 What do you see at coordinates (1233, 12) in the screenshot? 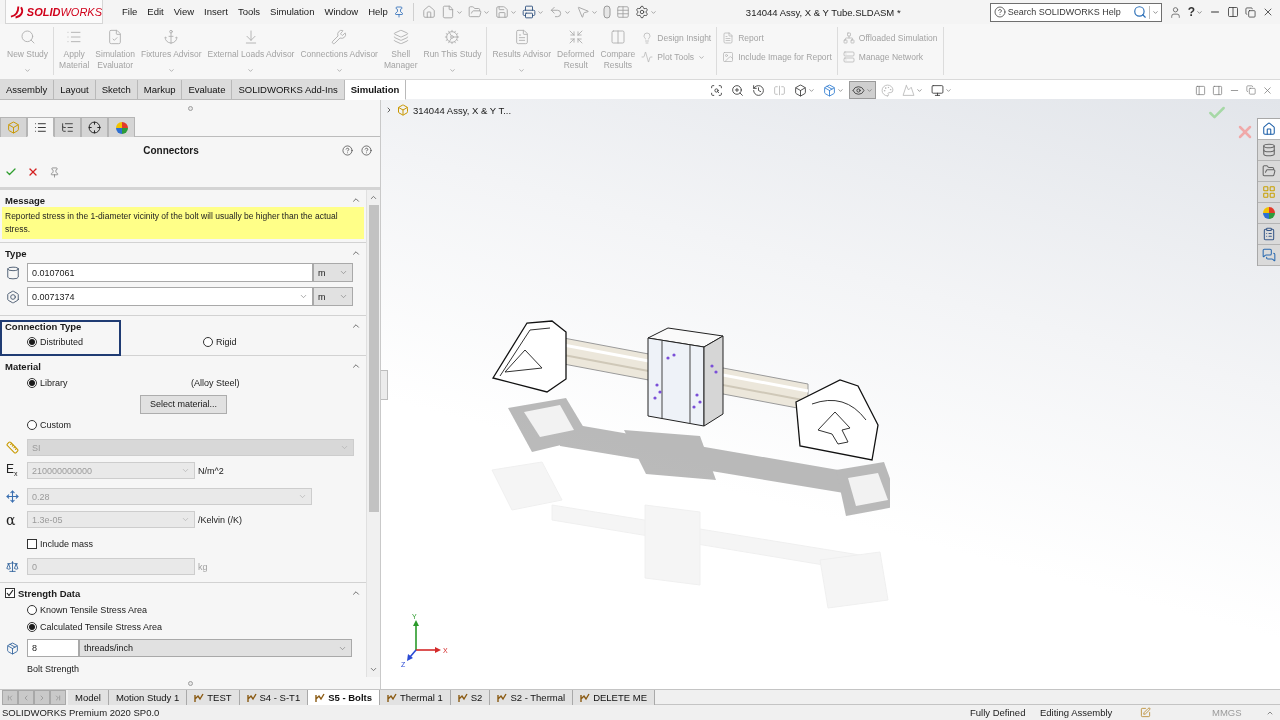
I see `split-window-icon` at bounding box center [1233, 12].